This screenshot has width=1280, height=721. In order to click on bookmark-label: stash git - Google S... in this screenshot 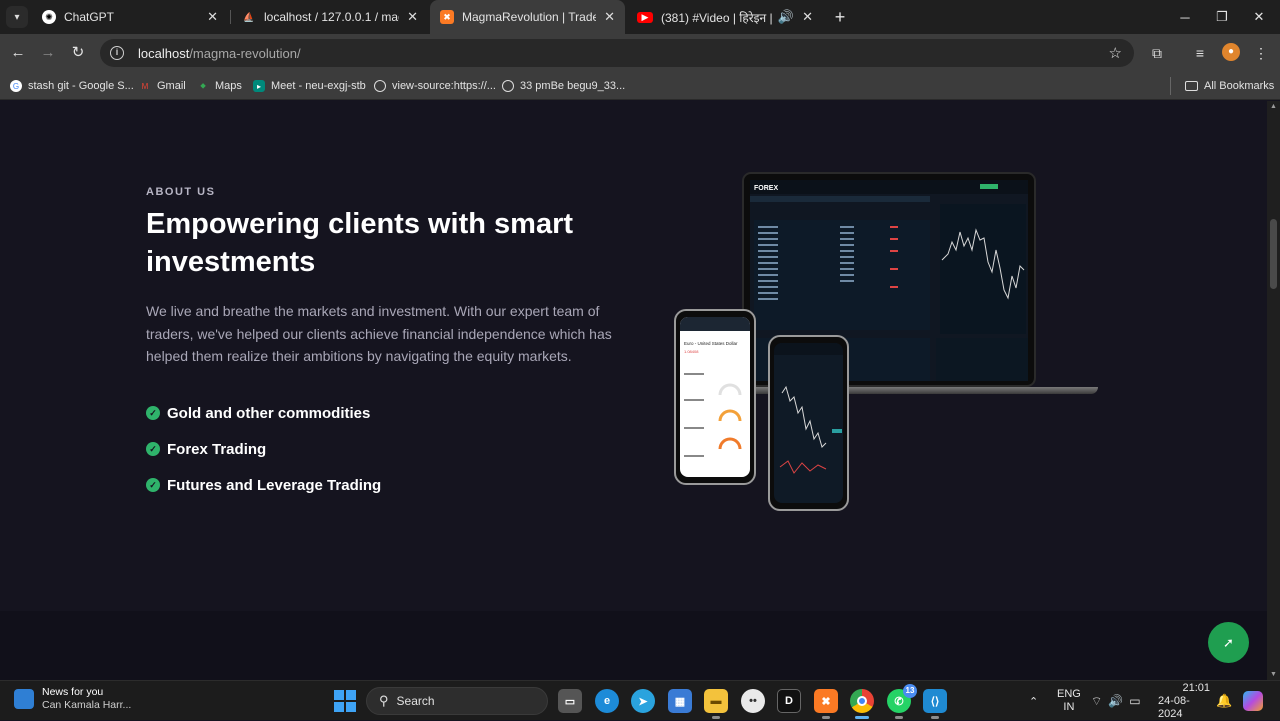, I will do `click(81, 86)`.